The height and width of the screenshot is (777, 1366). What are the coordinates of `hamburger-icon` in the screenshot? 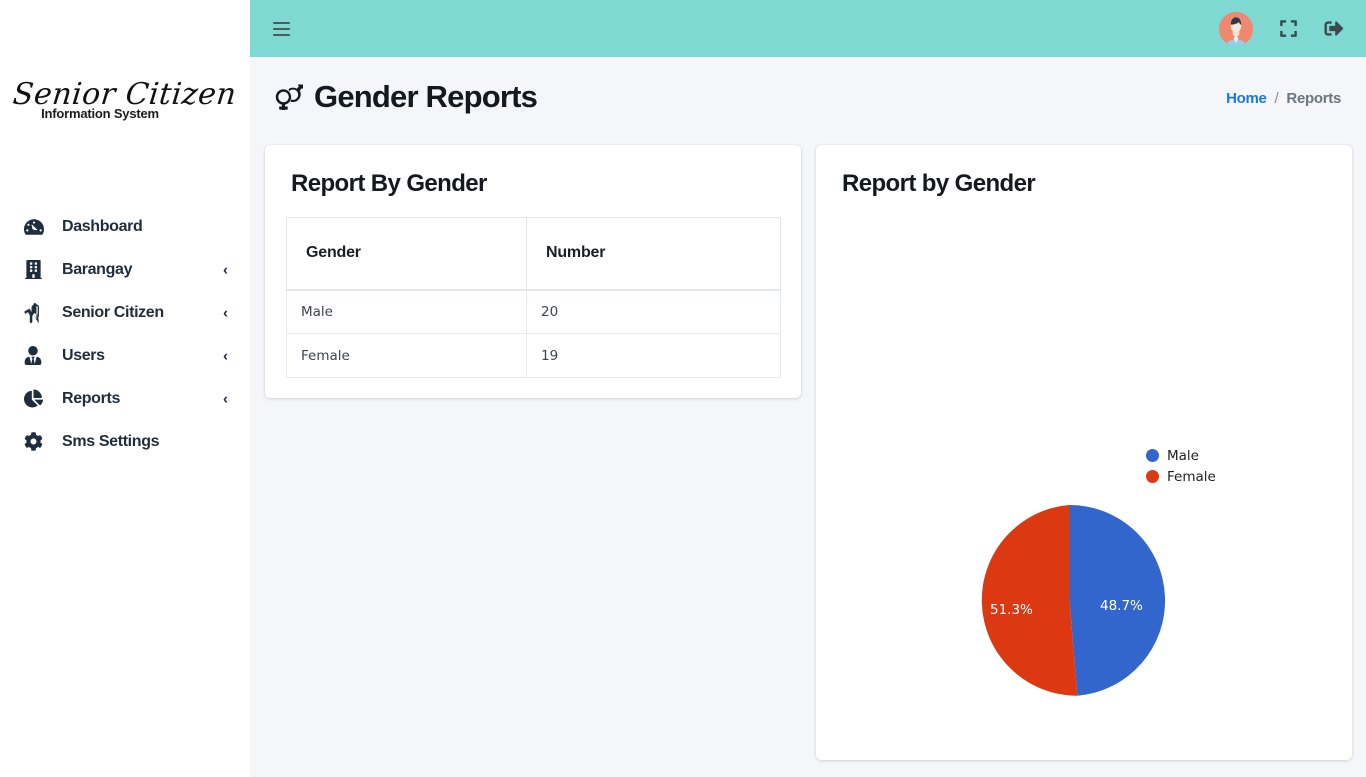 It's located at (286, 29).